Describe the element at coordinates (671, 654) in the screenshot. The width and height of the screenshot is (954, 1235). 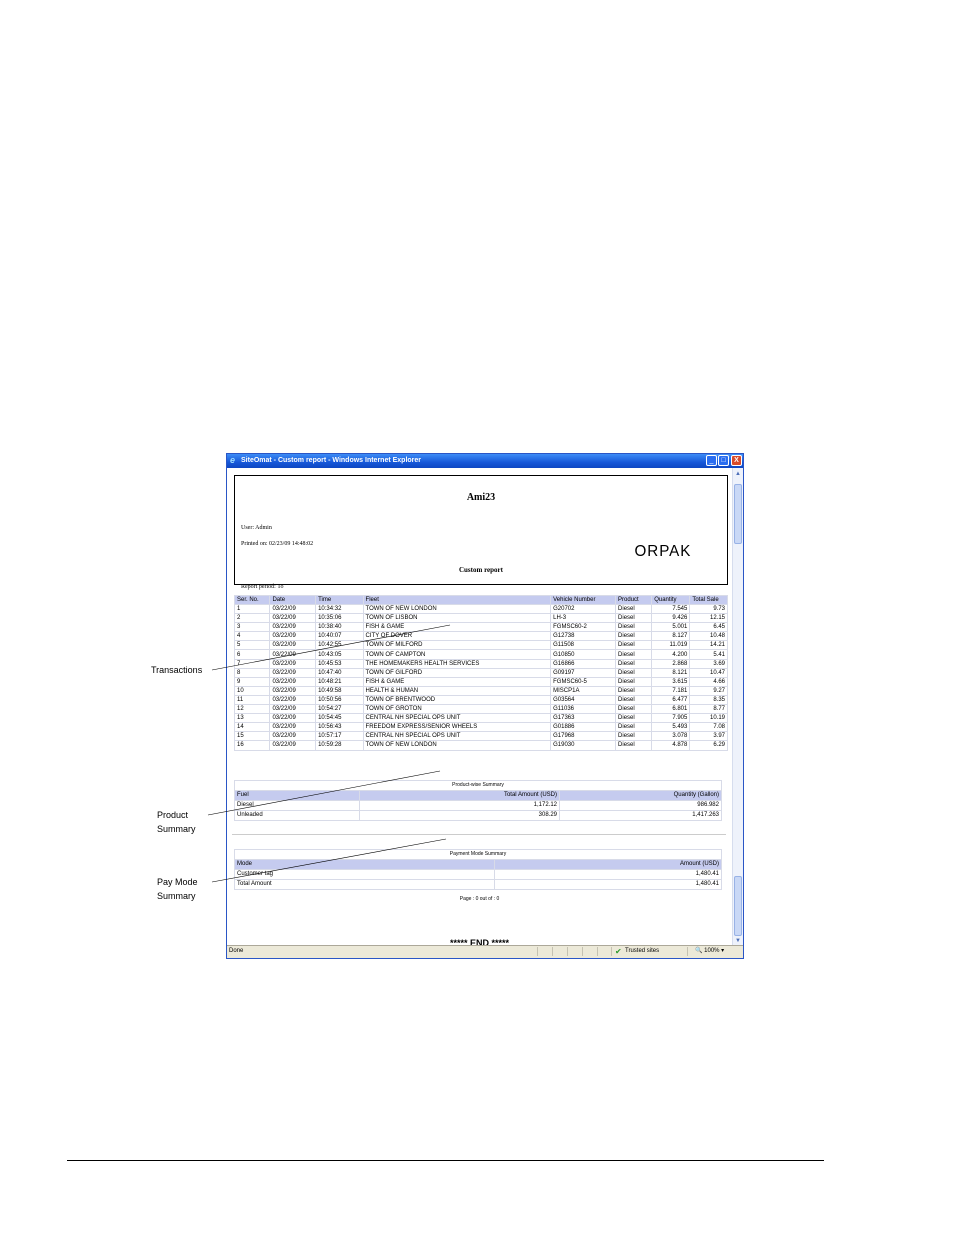
I see `tx-cell: 4.200` at that location.